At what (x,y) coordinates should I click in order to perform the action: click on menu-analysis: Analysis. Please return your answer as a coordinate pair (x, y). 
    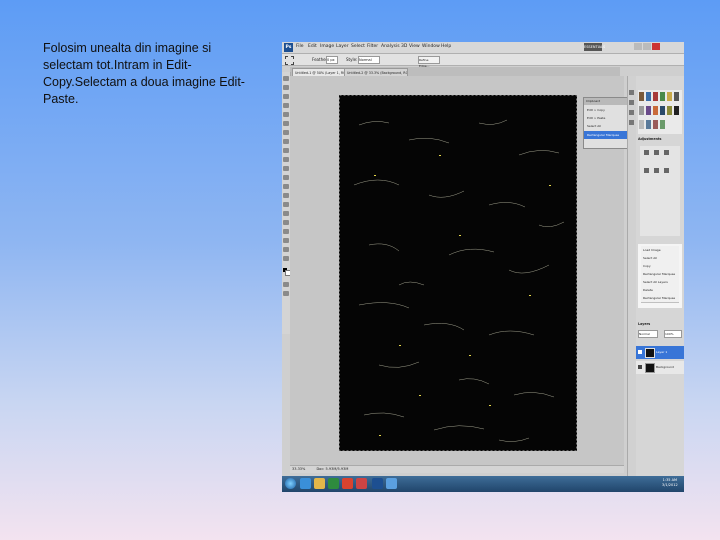
    Looking at the image, I should click on (390, 46).